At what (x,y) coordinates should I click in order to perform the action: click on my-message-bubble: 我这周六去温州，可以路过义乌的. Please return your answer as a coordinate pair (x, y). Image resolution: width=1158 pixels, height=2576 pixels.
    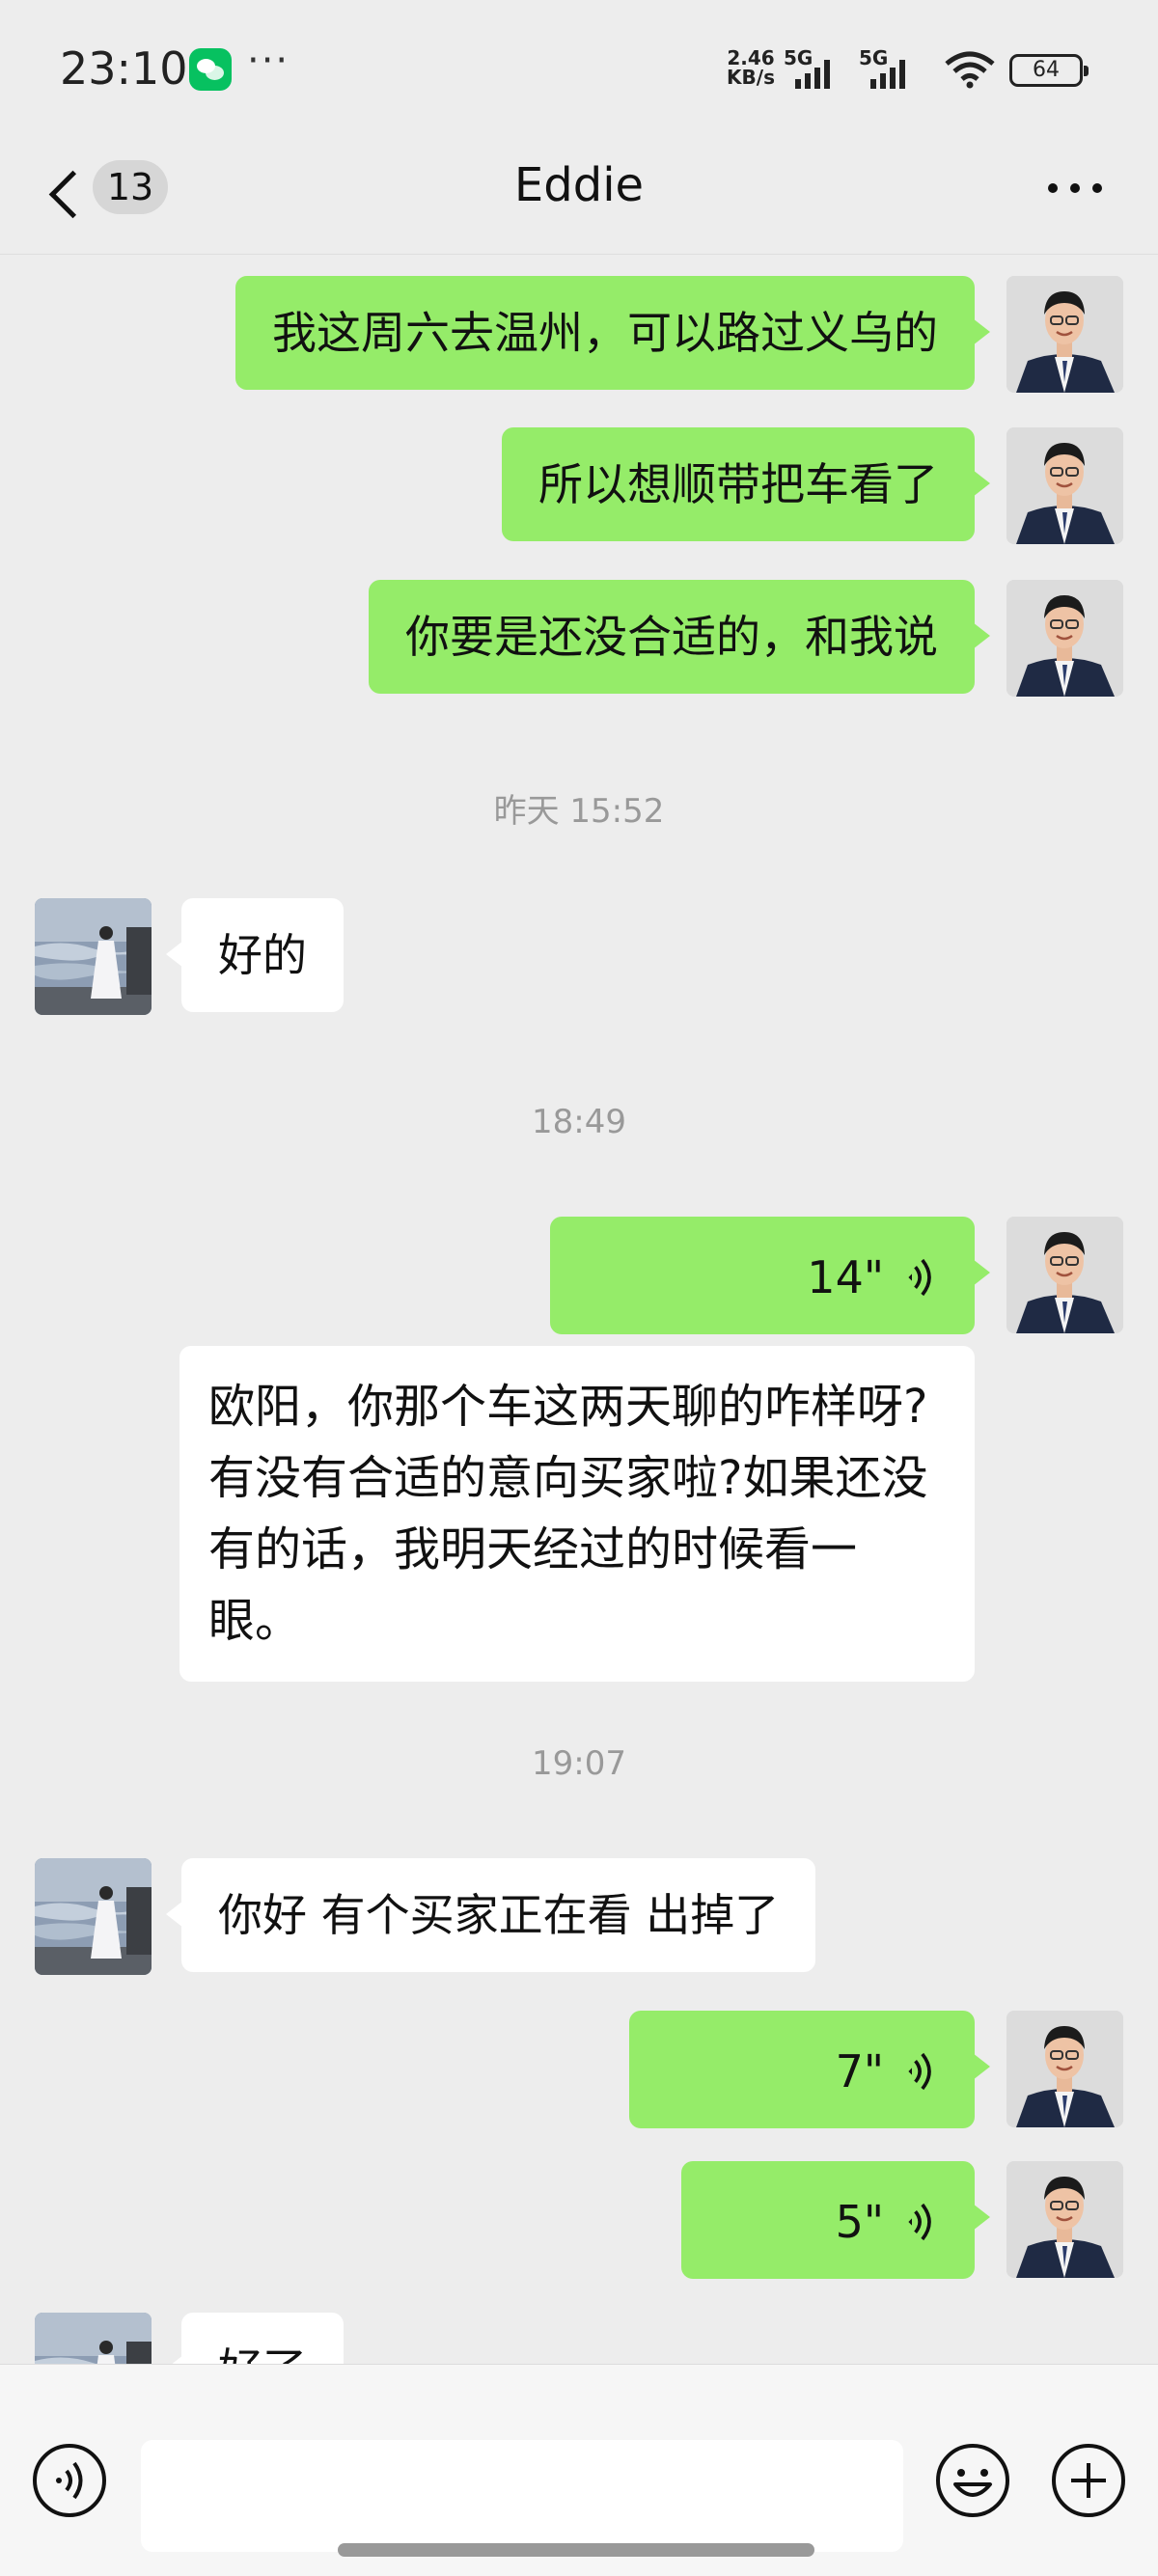
    Looking at the image, I should click on (612, 333).